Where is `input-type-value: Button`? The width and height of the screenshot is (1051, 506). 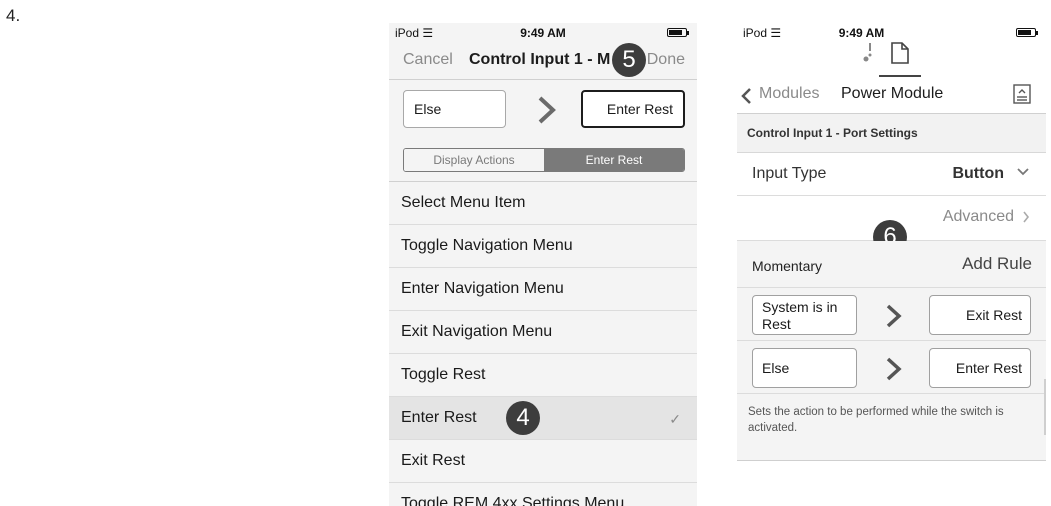 input-type-value: Button is located at coordinates (978, 173).